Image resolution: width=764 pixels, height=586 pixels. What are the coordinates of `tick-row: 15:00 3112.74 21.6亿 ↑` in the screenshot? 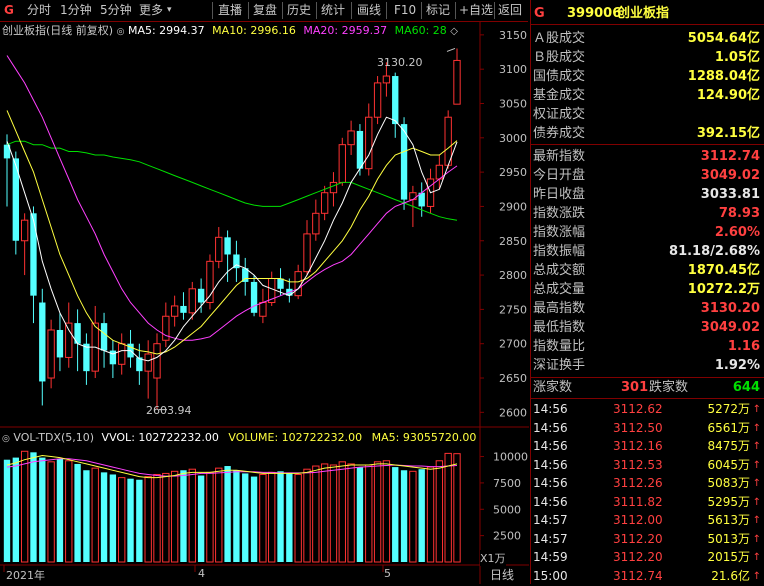 It's located at (647, 576).